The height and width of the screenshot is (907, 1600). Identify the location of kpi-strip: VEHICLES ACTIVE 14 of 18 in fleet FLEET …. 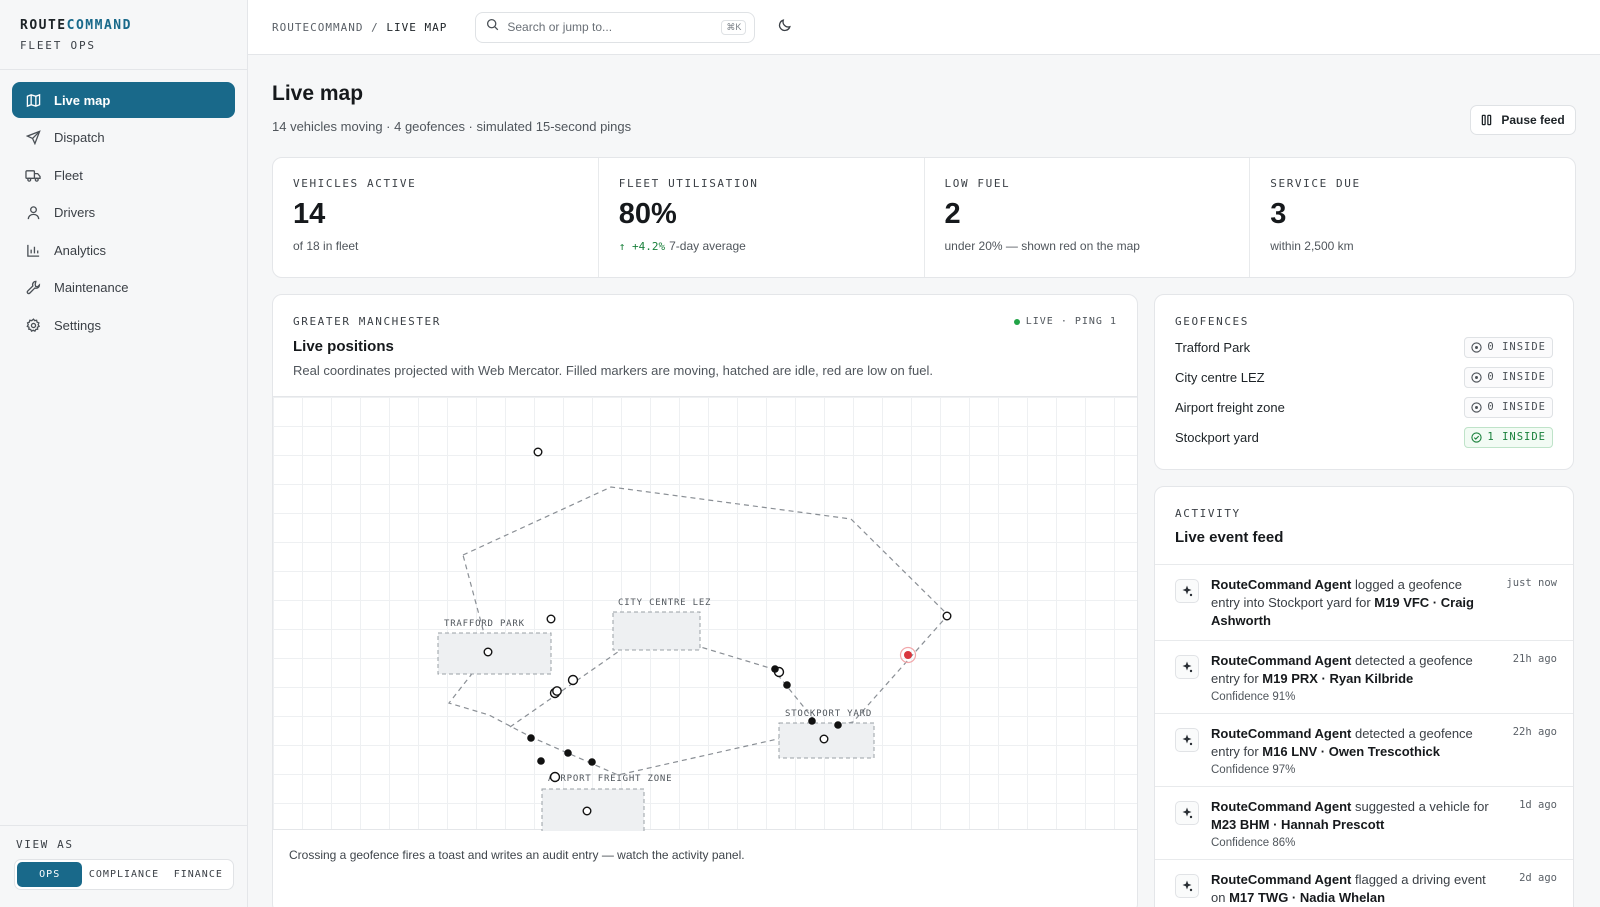
(924, 217).